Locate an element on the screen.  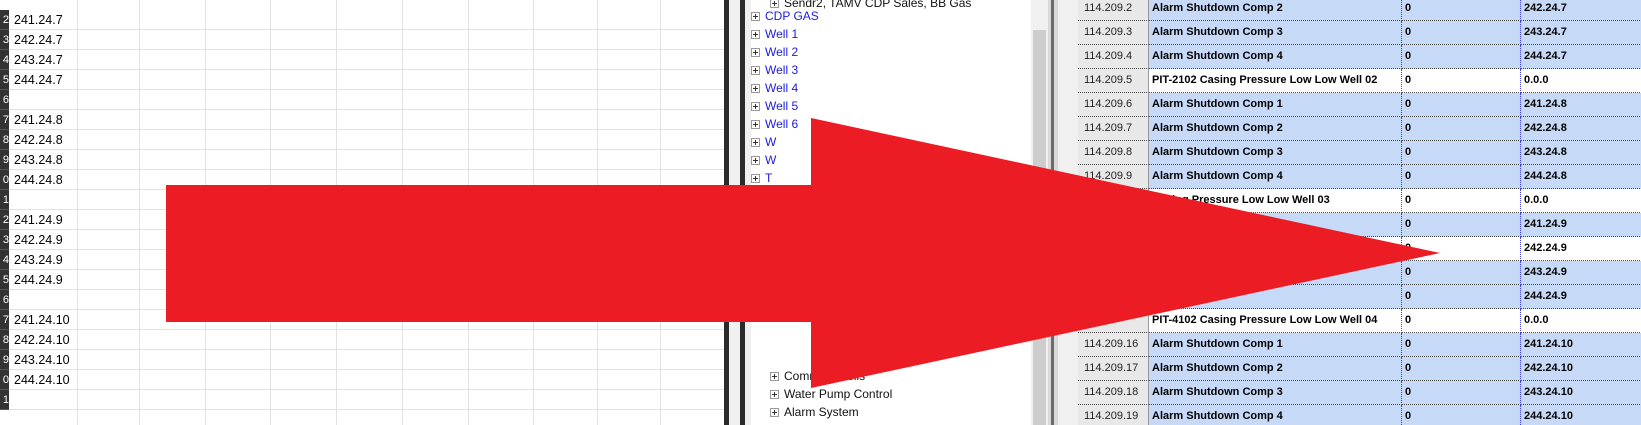
register-address: 114.209.18 is located at coordinates (1113, 393).